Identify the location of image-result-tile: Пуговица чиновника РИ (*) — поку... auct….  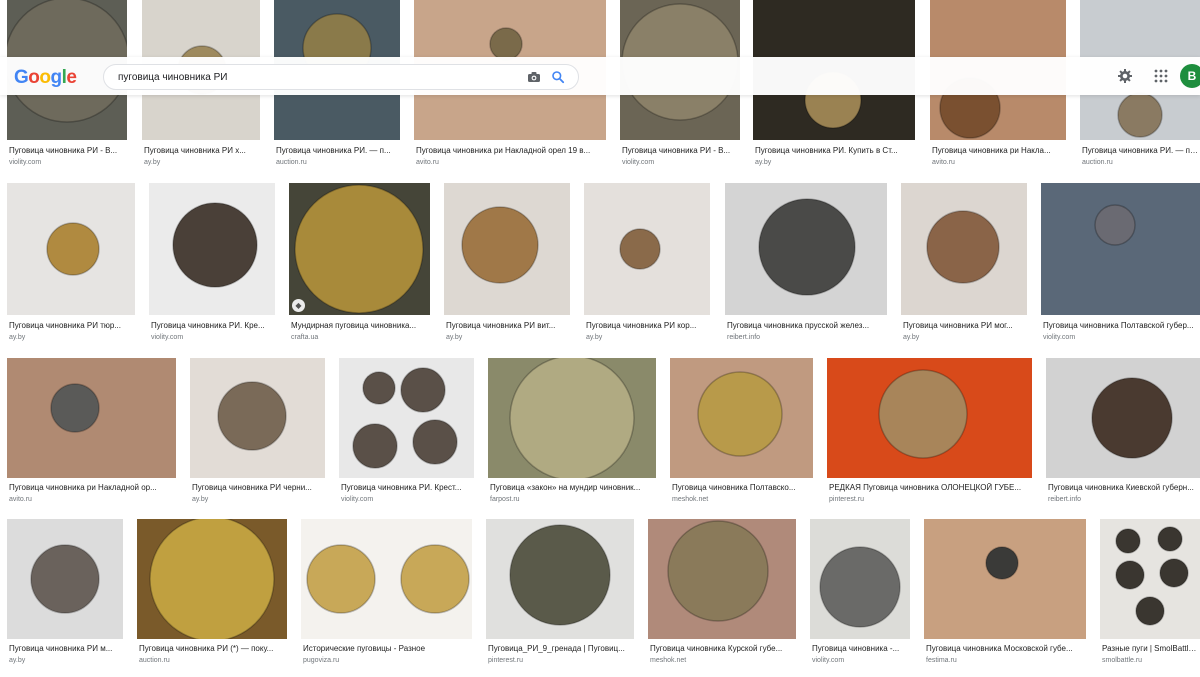
(212, 594).